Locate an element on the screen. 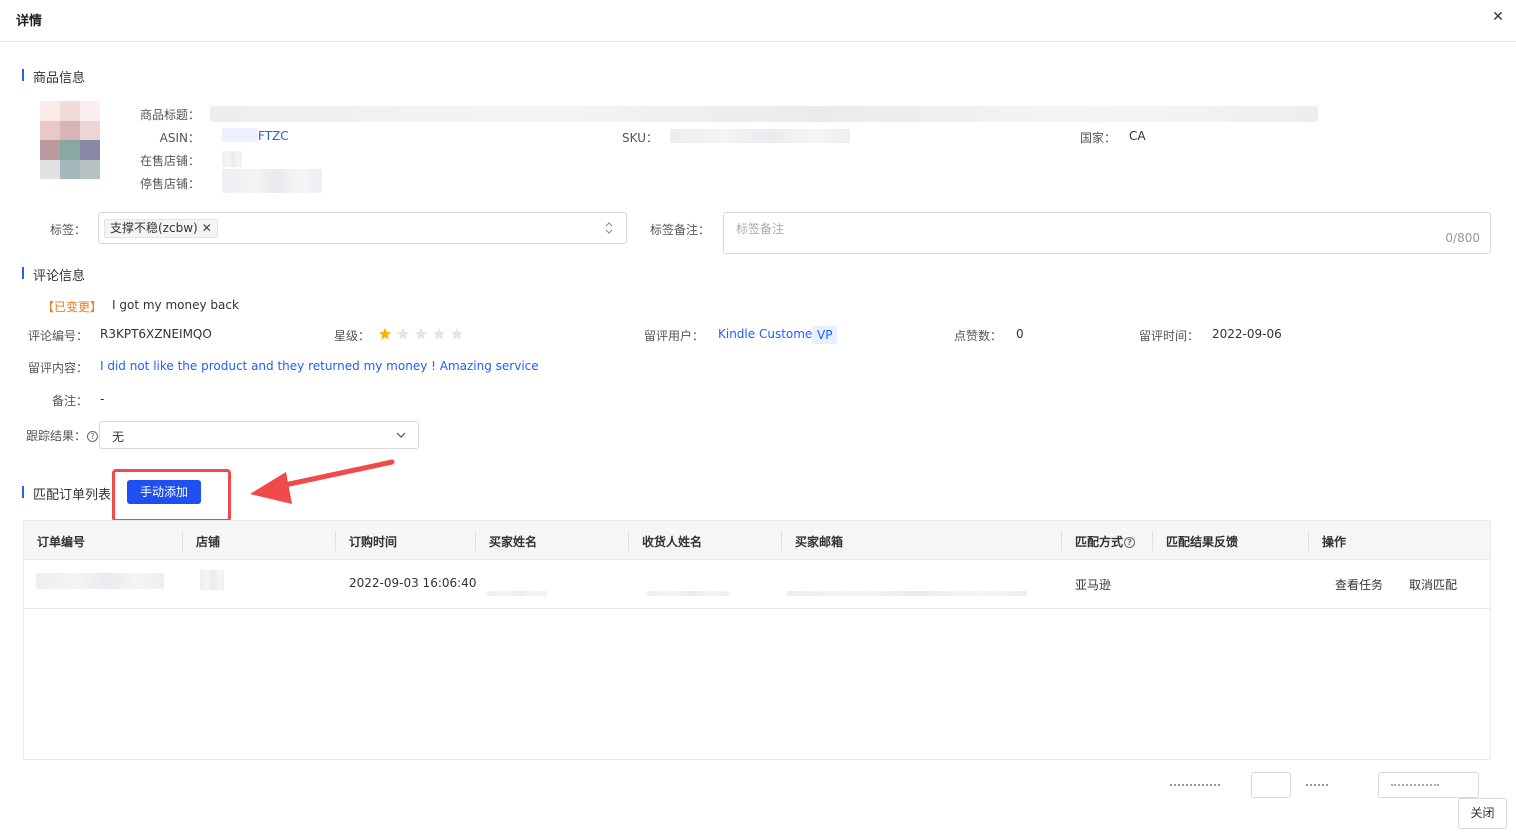  product-thumbnail is located at coordinates (70, 140).